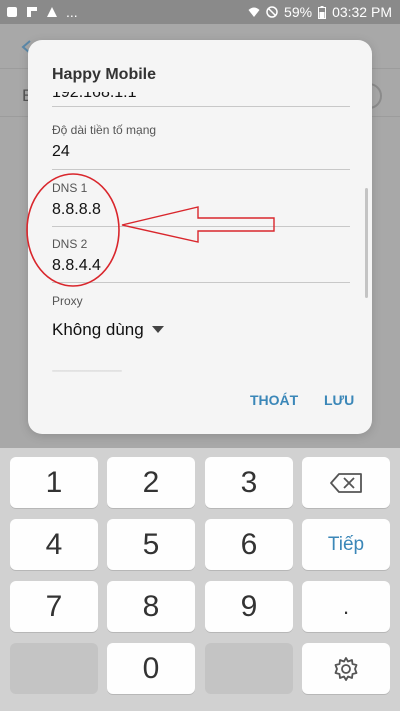 The image size is (400, 711). I want to click on status-bar: ... 59% 03:32 PM, so click(200, 12).